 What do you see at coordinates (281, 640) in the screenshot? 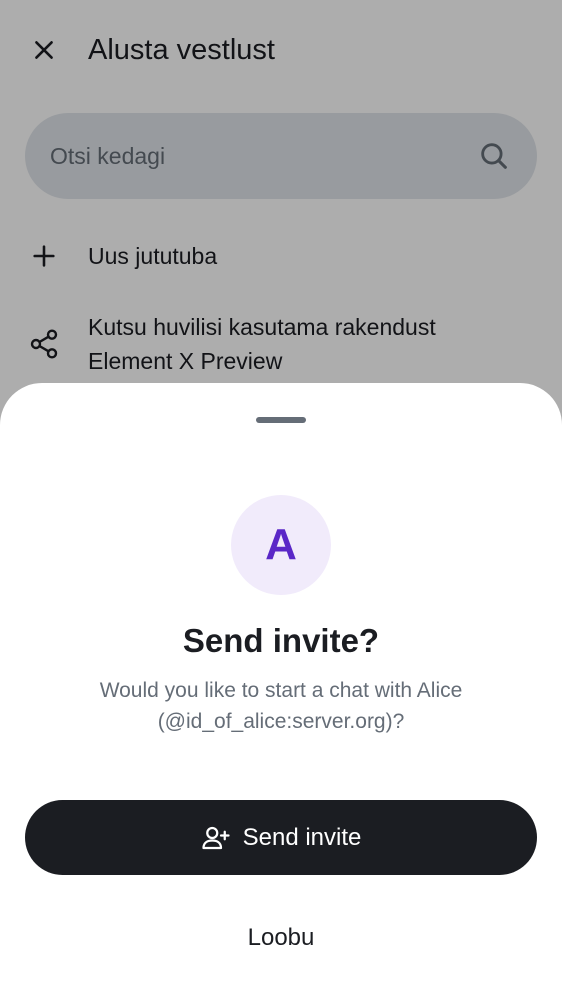
I see `dialog-title: Send invite?` at bounding box center [281, 640].